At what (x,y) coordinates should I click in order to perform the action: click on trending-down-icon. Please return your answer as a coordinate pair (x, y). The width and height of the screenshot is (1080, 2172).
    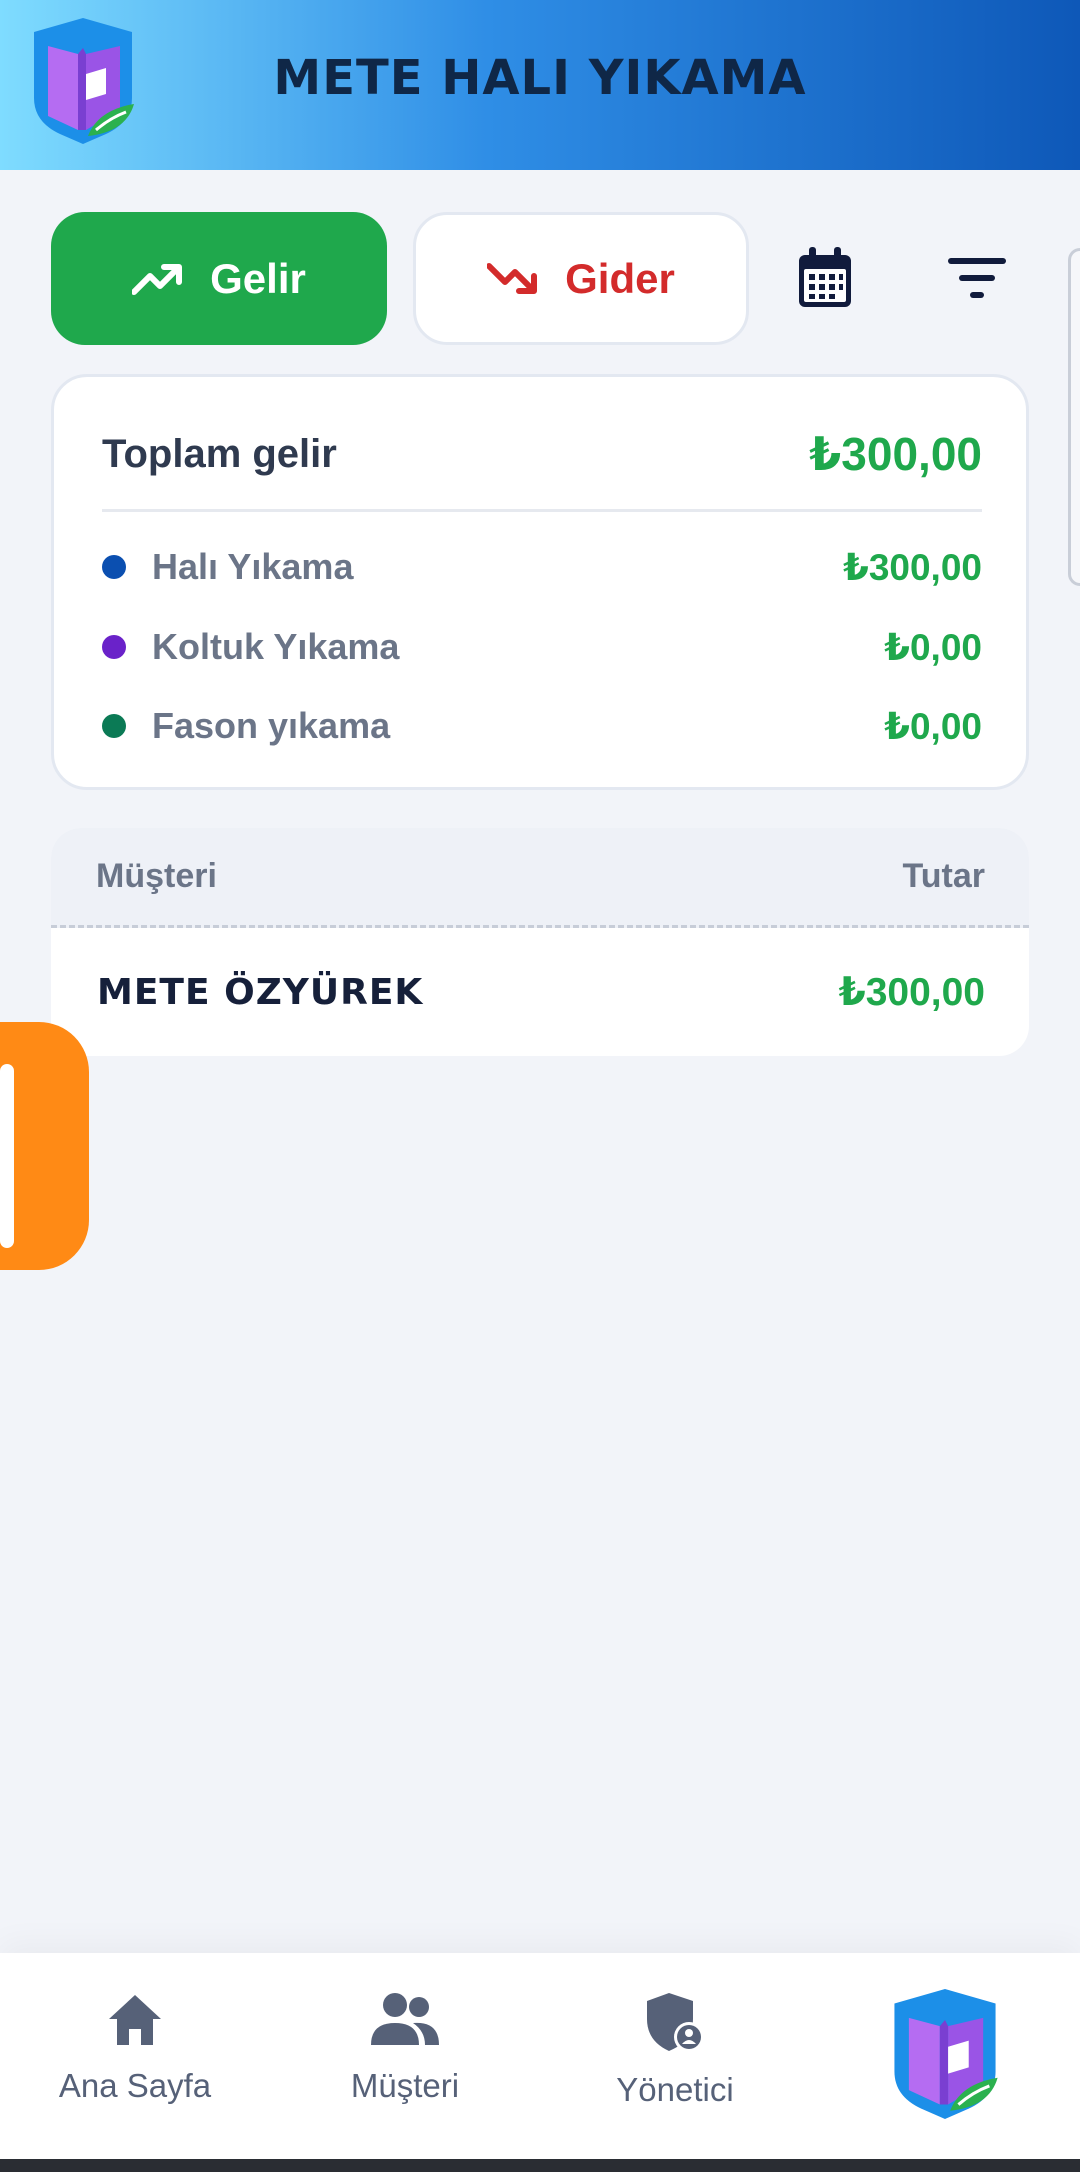
    Looking at the image, I should click on (512, 278).